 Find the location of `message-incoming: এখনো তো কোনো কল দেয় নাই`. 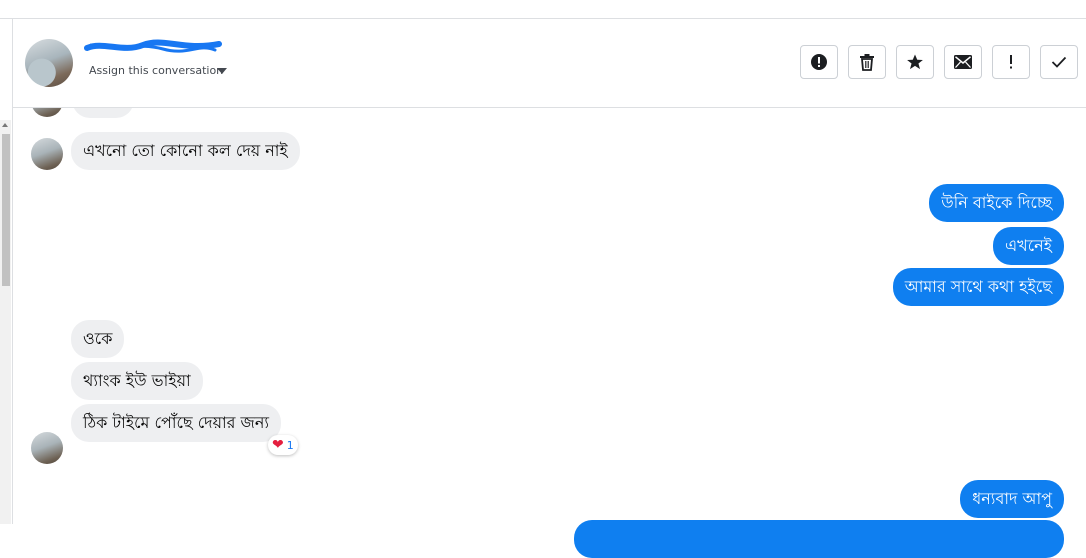

message-incoming: এখনো তো কোনো কল দেয় নাই is located at coordinates (185, 151).